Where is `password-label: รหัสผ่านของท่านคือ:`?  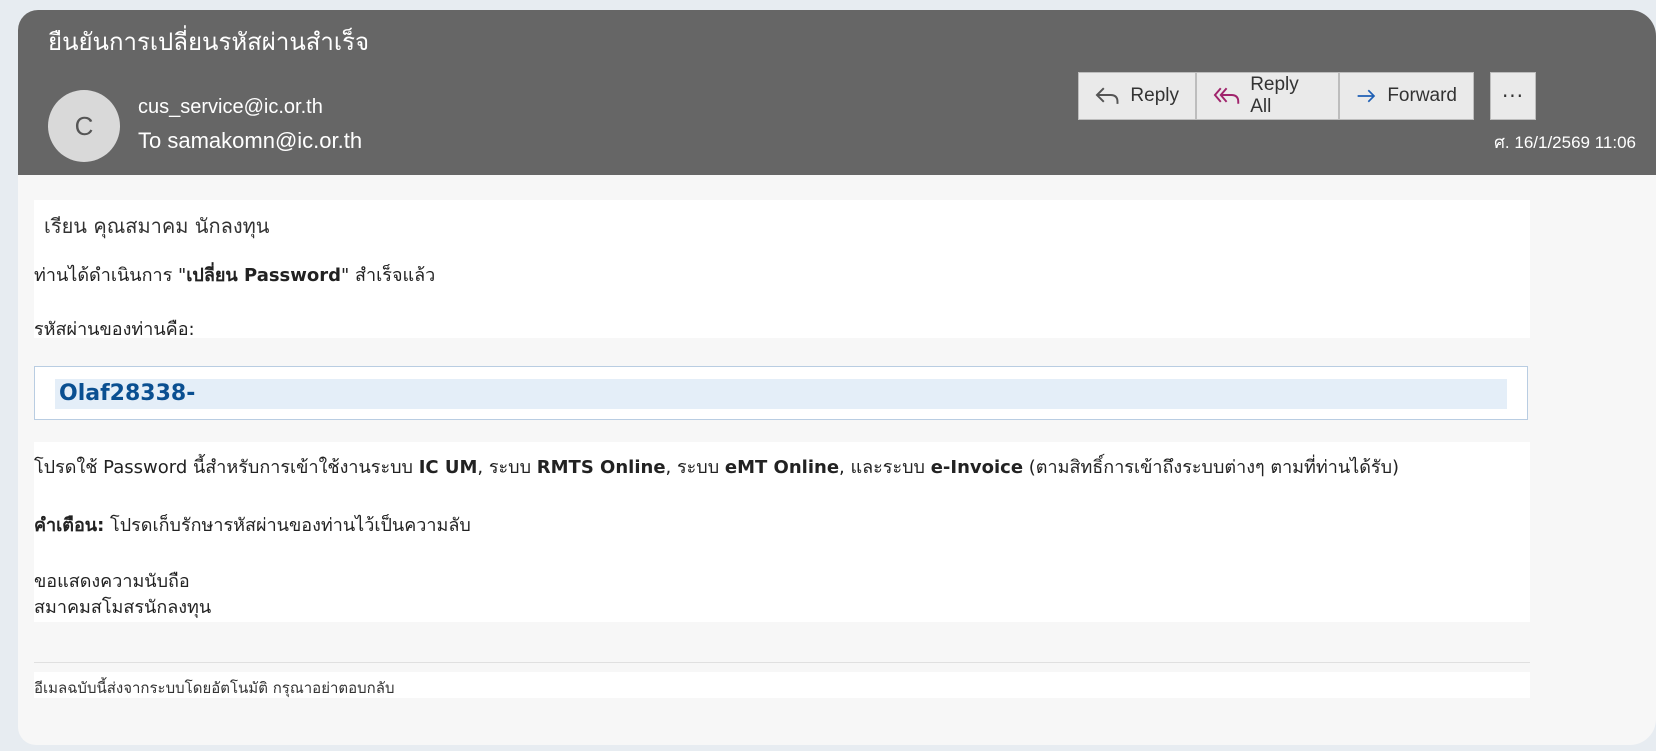 password-label: รหัสผ่านของท่านคือ: is located at coordinates (114, 329).